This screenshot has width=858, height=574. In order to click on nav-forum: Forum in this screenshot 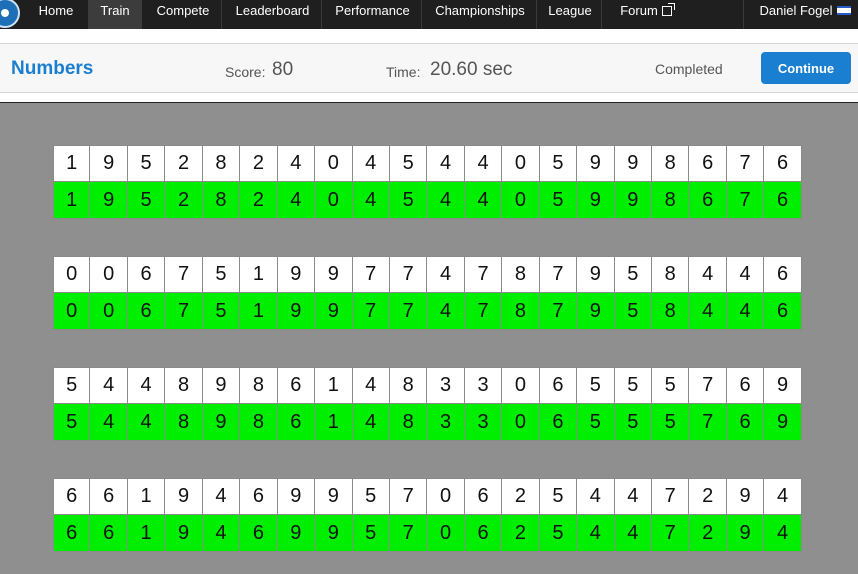, I will do `click(646, 14)`.